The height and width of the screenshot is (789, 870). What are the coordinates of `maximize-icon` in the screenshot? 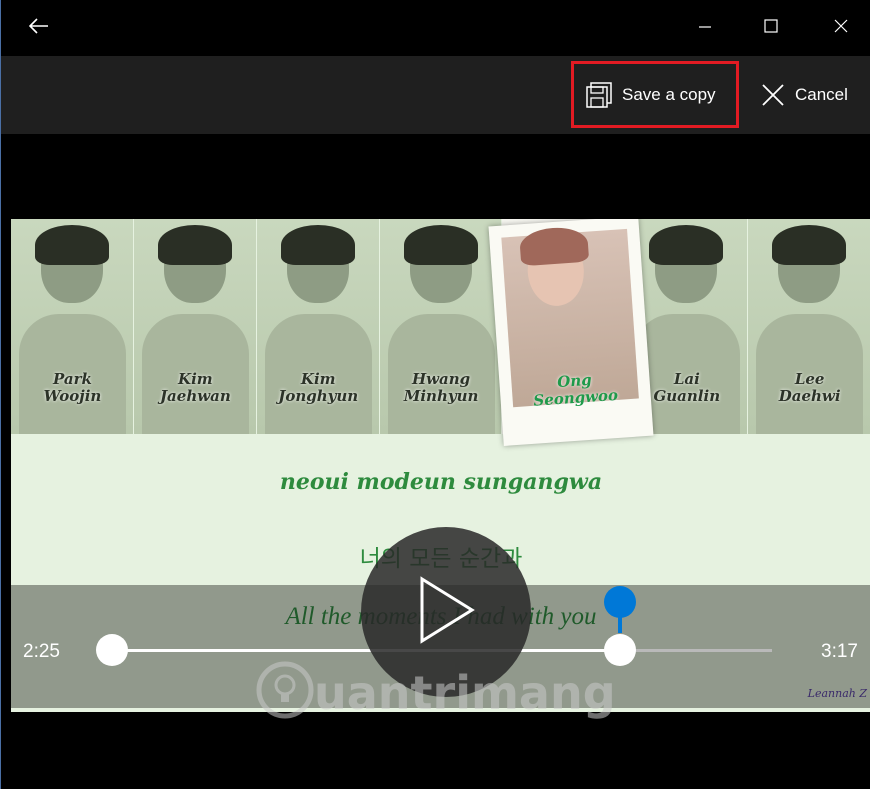 It's located at (771, 28).